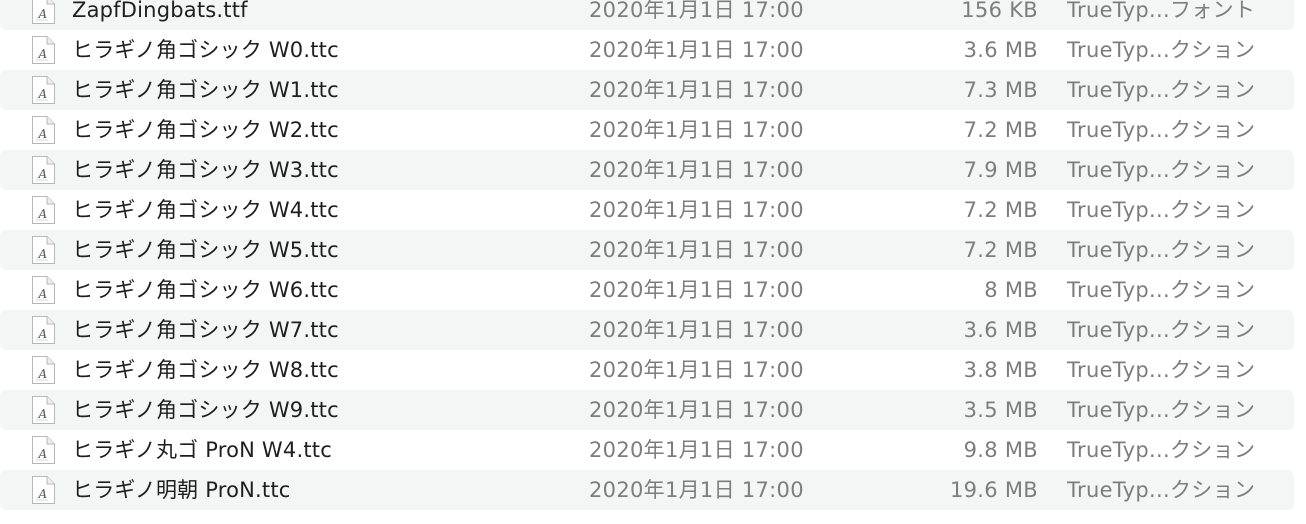 The image size is (1306, 524). What do you see at coordinates (1161, 11) in the screenshot?
I see `file-kind: TrueTyp...フォント` at bounding box center [1161, 11].